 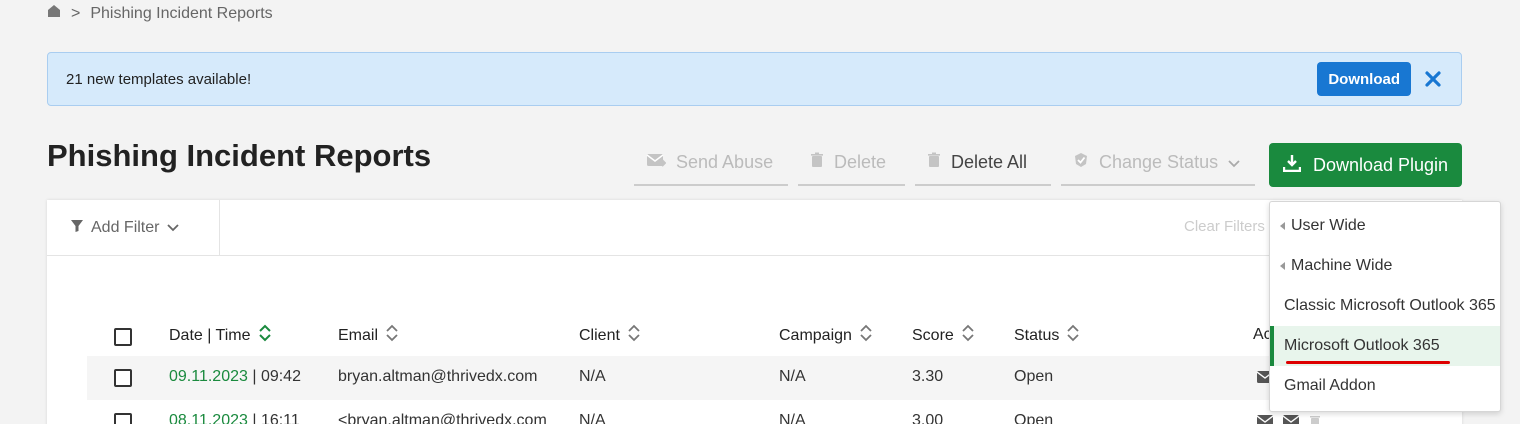 What do you see at coordinates (1364, 79) in the screenshot?
I see `banner-download-button: Download` at bounding box center [1364, 79].